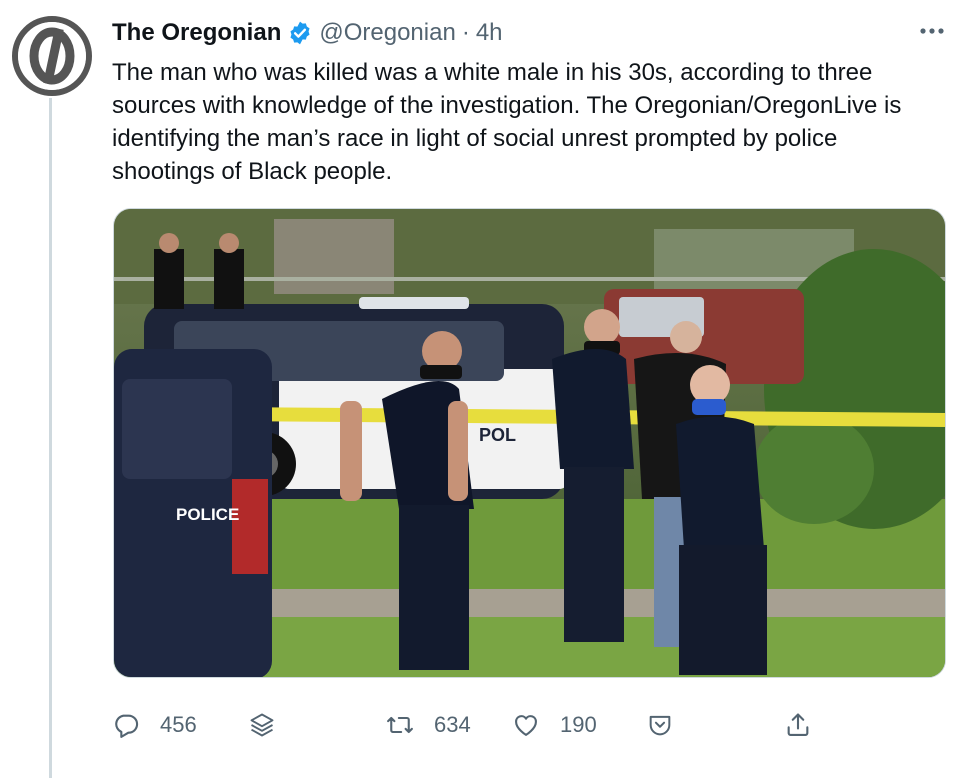 This screenshot has width=980, height=778. I want to click on thread-line, so click(50, 438).